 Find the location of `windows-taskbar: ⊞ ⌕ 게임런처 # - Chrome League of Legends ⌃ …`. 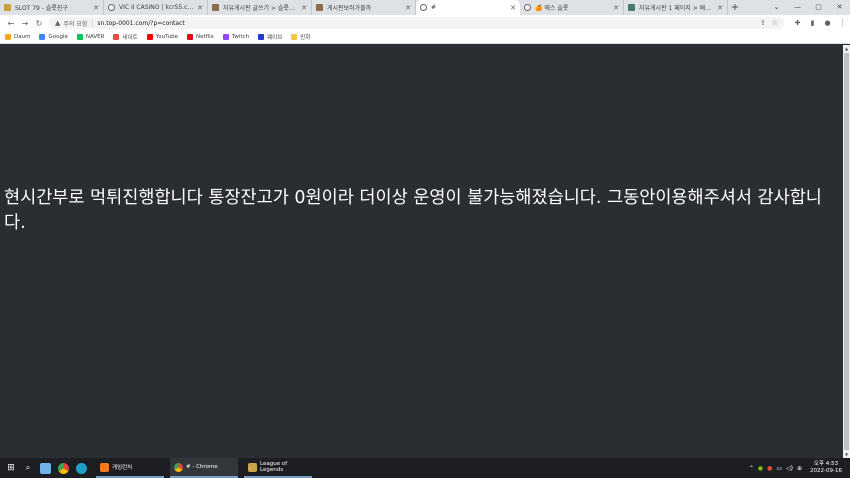

windows-taskbar: ⊞ ⌕ 게임런처 # - Chrome League of Legends ⌃ … is located at coordinates (425, 468).